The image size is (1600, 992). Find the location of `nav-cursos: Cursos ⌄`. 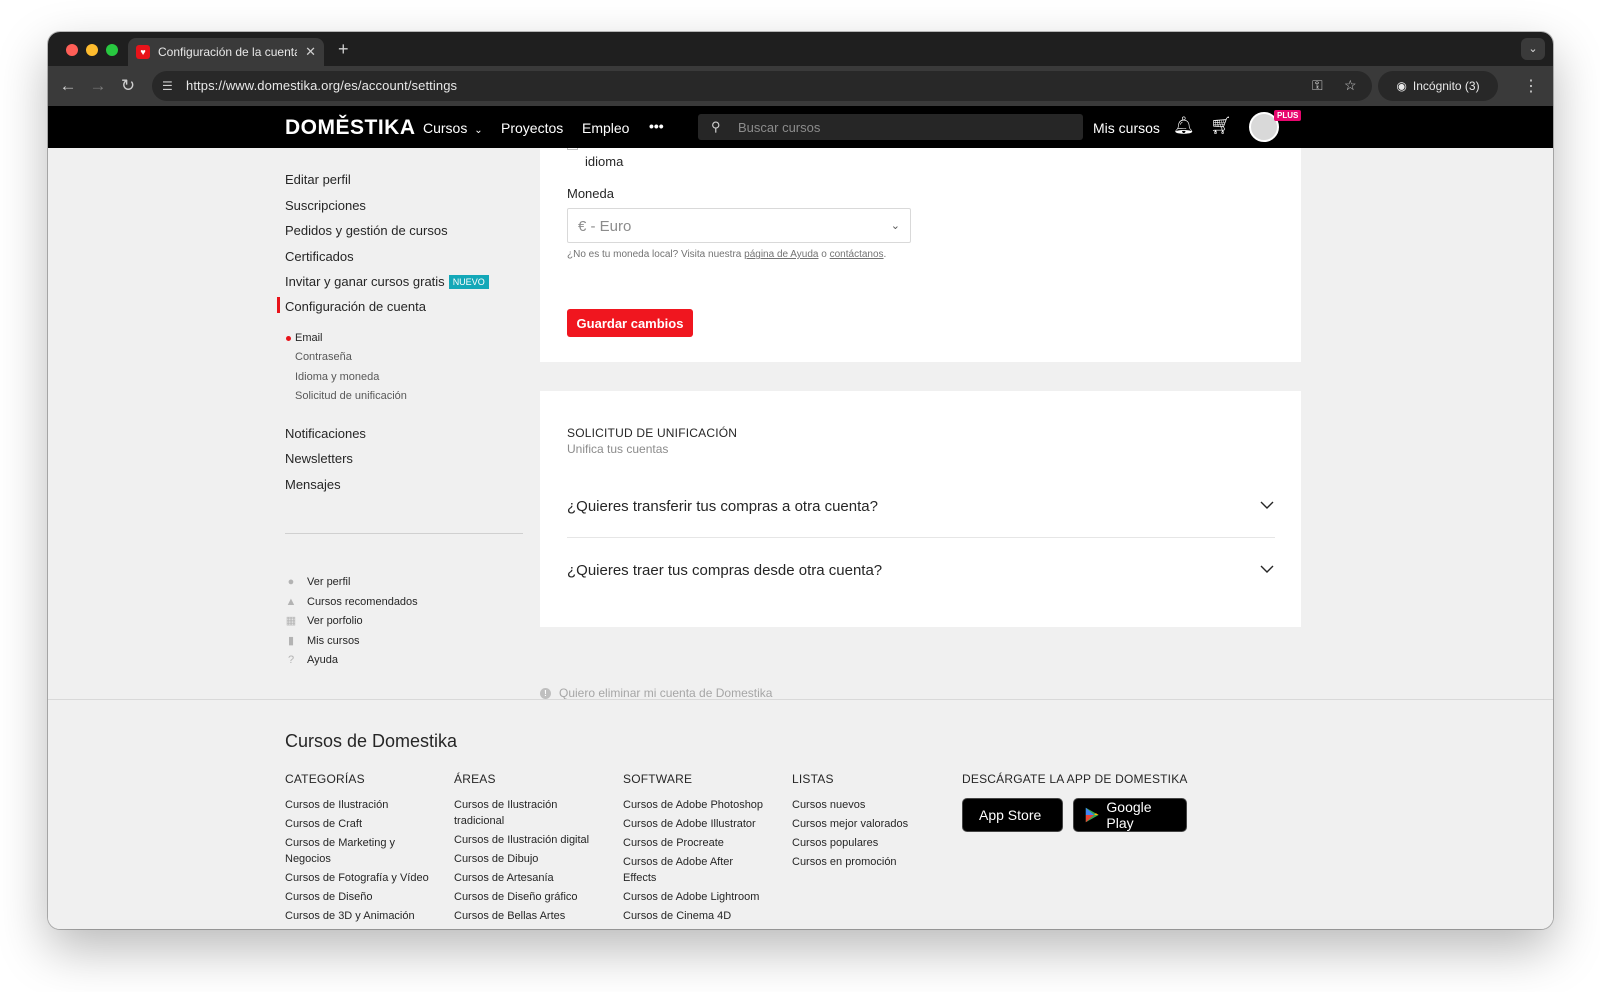

nav-cursos: Cursos ⌄ is located at coordinates (453, 128).